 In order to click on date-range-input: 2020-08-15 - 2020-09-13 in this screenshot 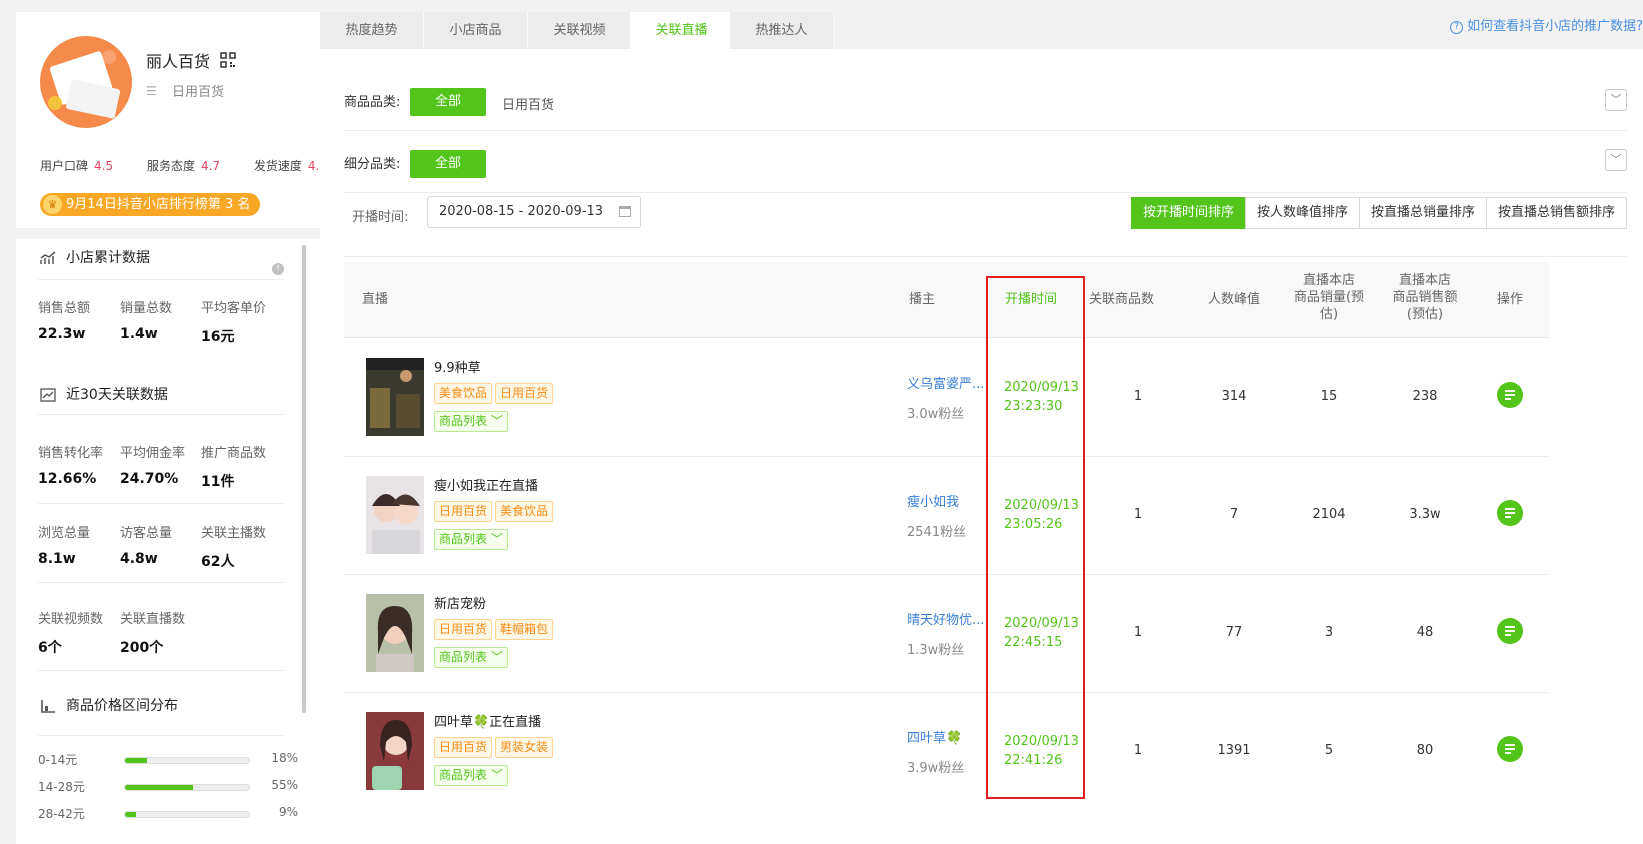, I will do `click(534, 212)`.